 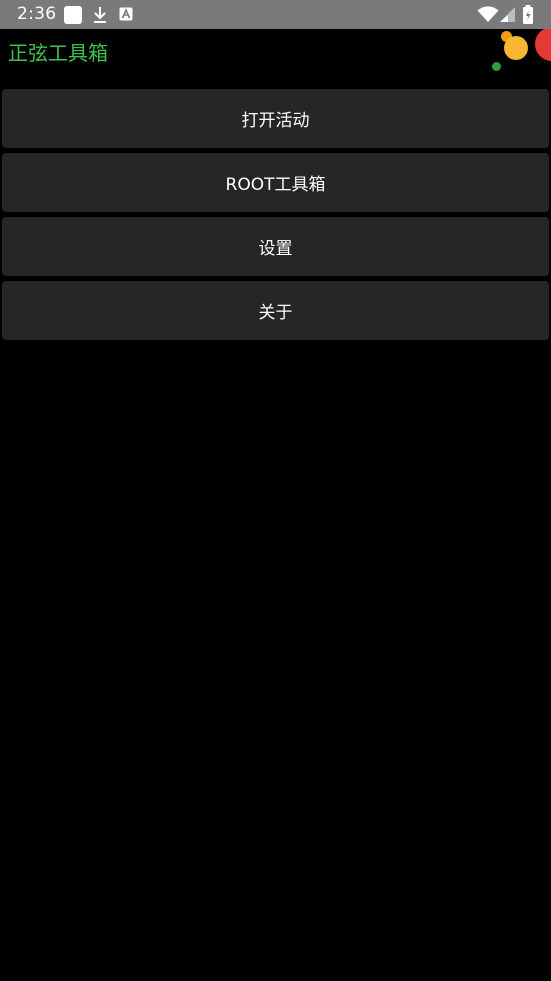 I want to click on download-icon, so click(x=100, y=15).